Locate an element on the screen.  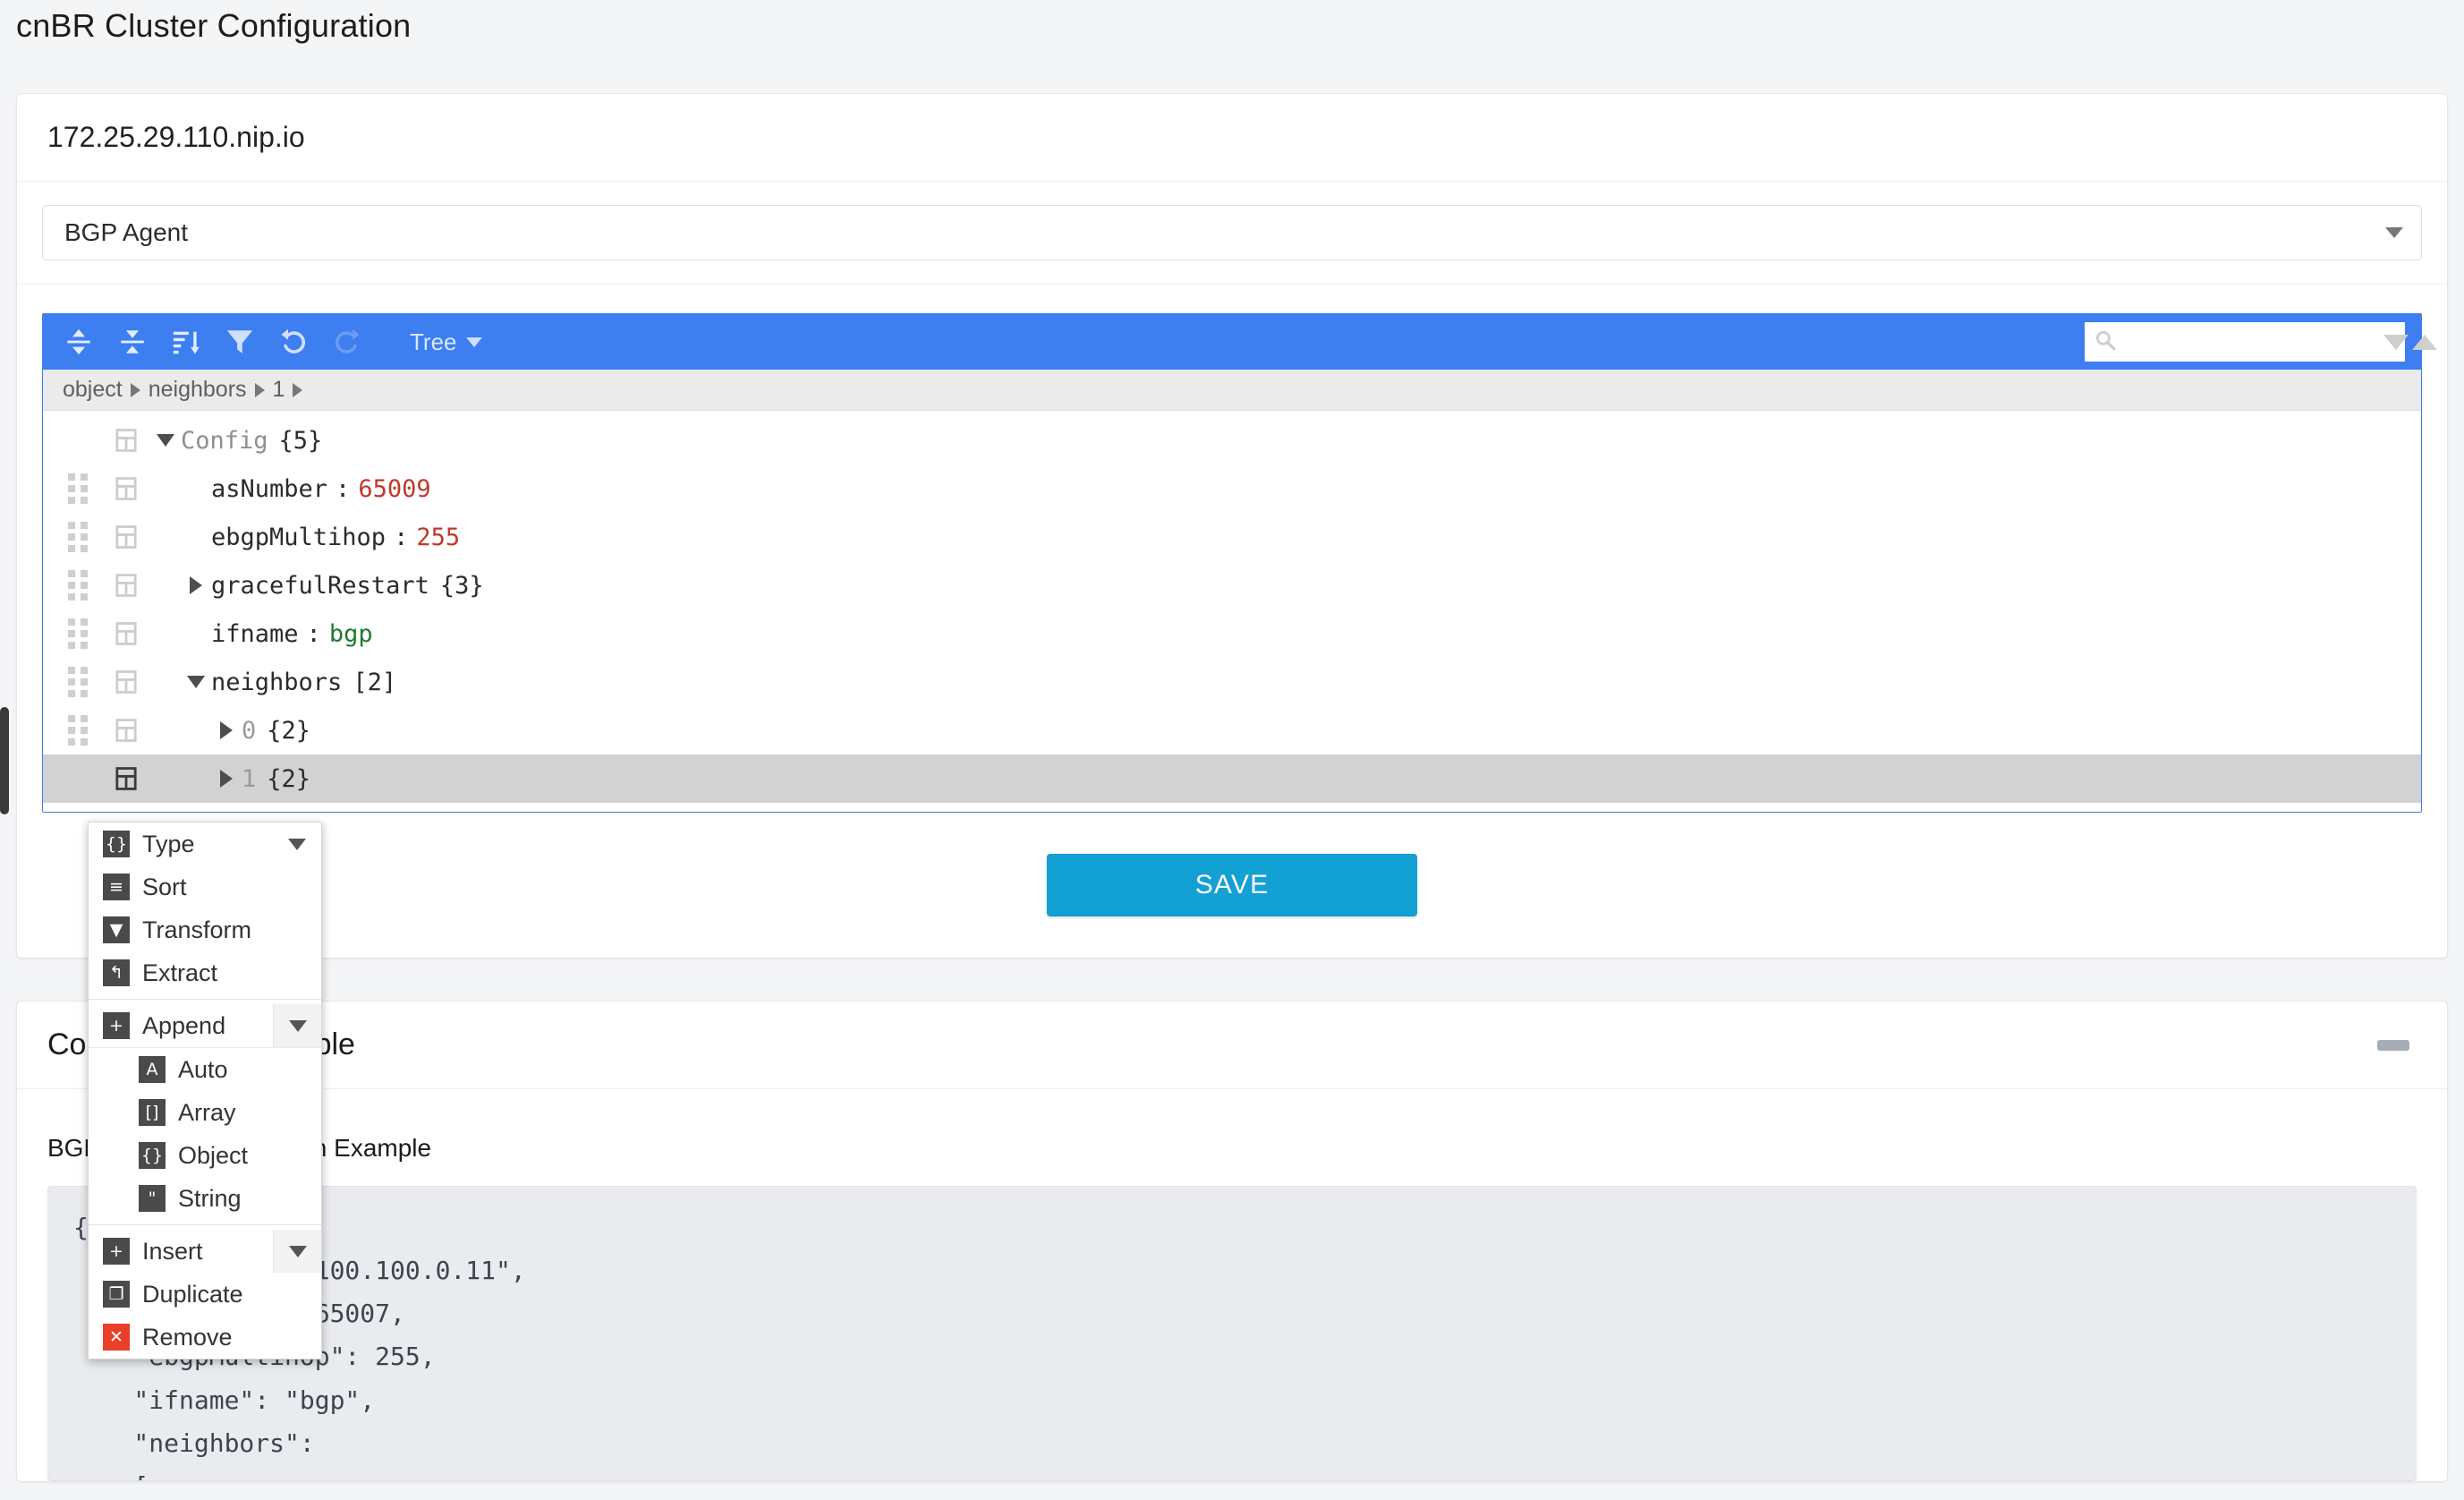
tree-row-content: 0 {2} is located at coordinates (260, 731).